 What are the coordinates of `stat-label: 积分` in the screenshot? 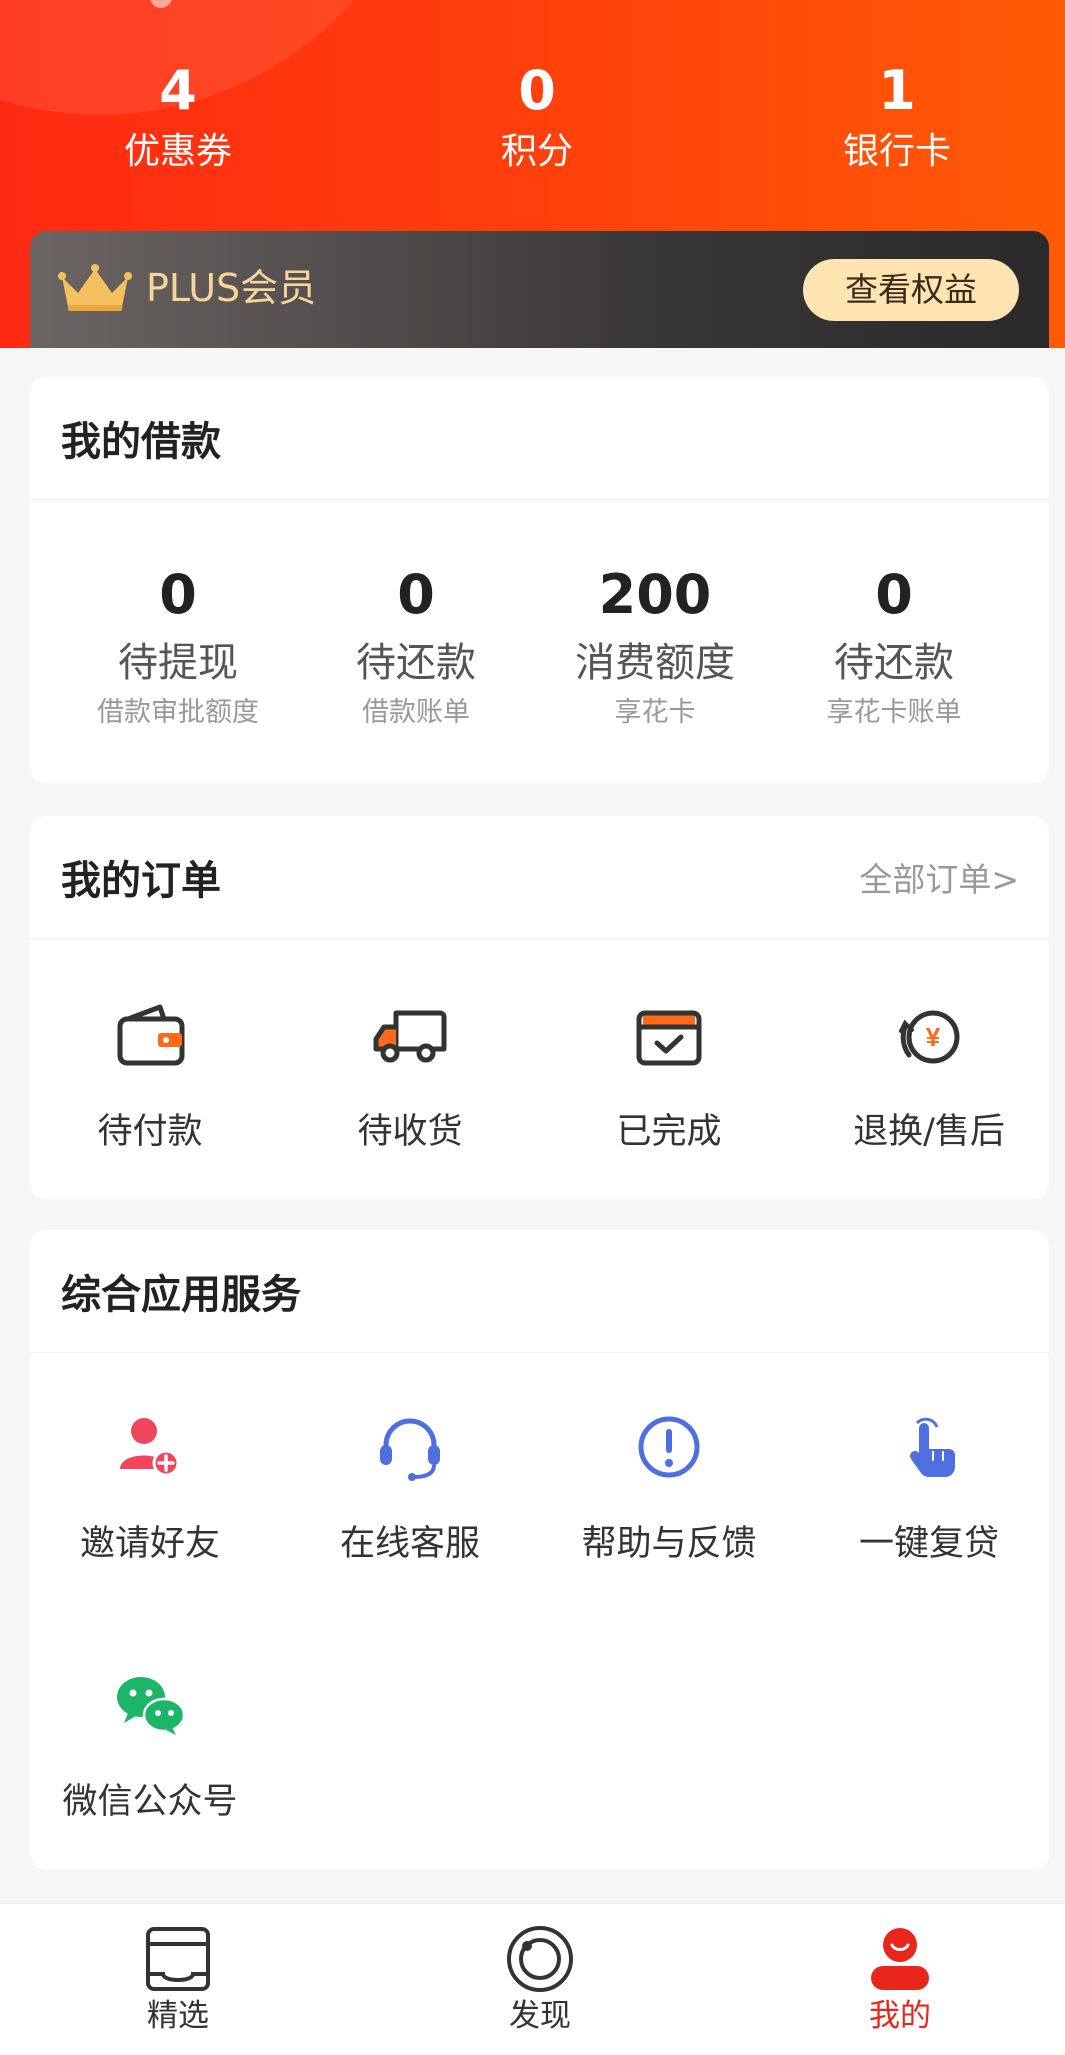 It's located at (536, 151).